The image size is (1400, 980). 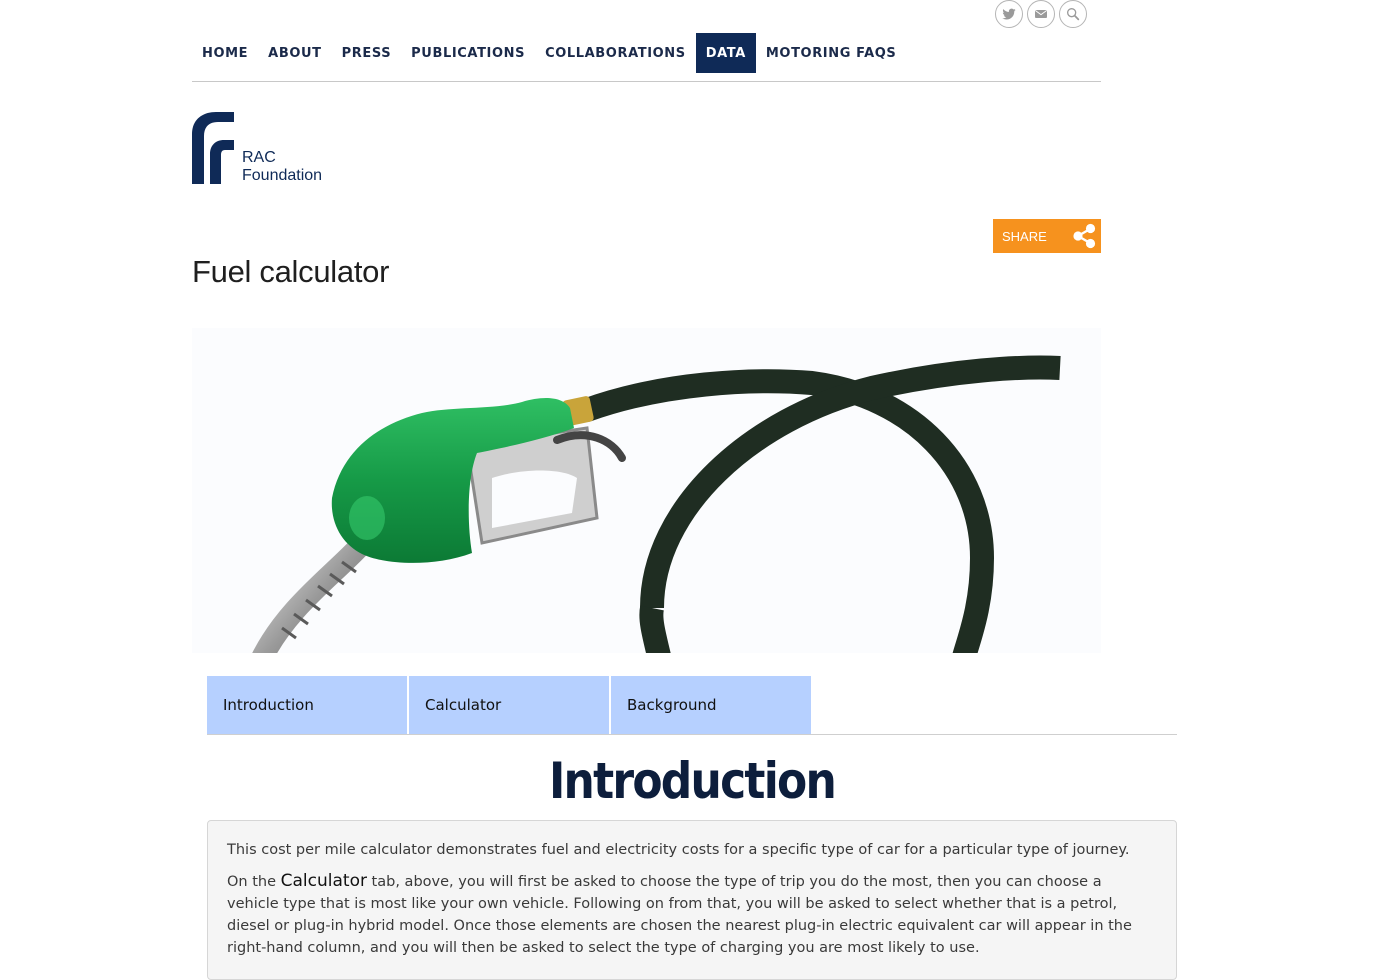 What do you see at coordinates (1084, 236) in the screenshot?
I see `share-icon` at bounding box center [1084, 236].